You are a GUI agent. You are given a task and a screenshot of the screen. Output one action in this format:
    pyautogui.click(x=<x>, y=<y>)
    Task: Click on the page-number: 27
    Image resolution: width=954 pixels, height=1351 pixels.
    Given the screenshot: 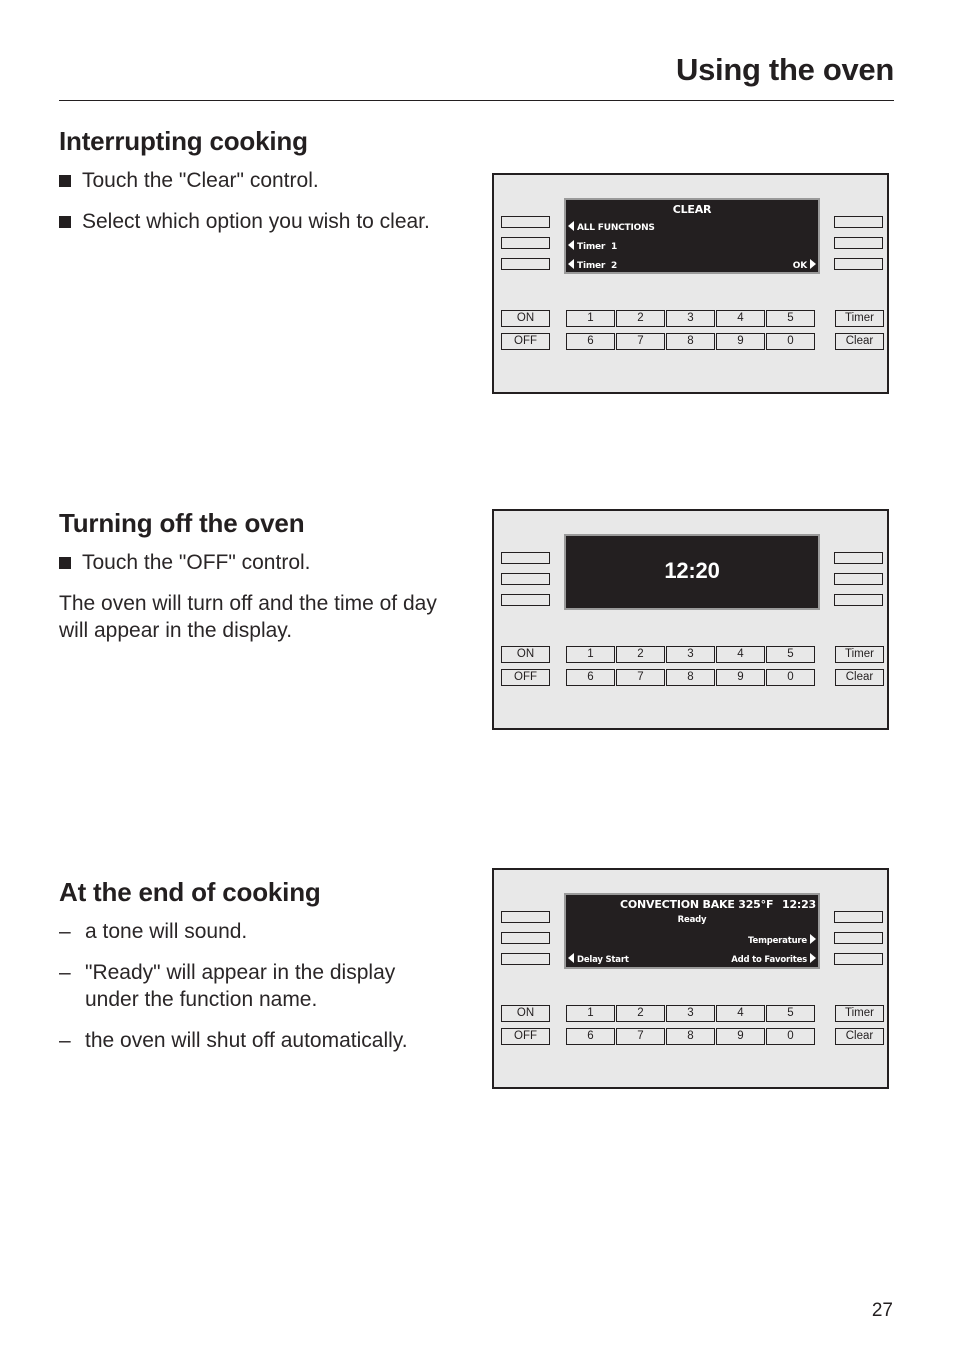 What is the action you would take?
    pyautogui.click(x=882, y=1310)
    